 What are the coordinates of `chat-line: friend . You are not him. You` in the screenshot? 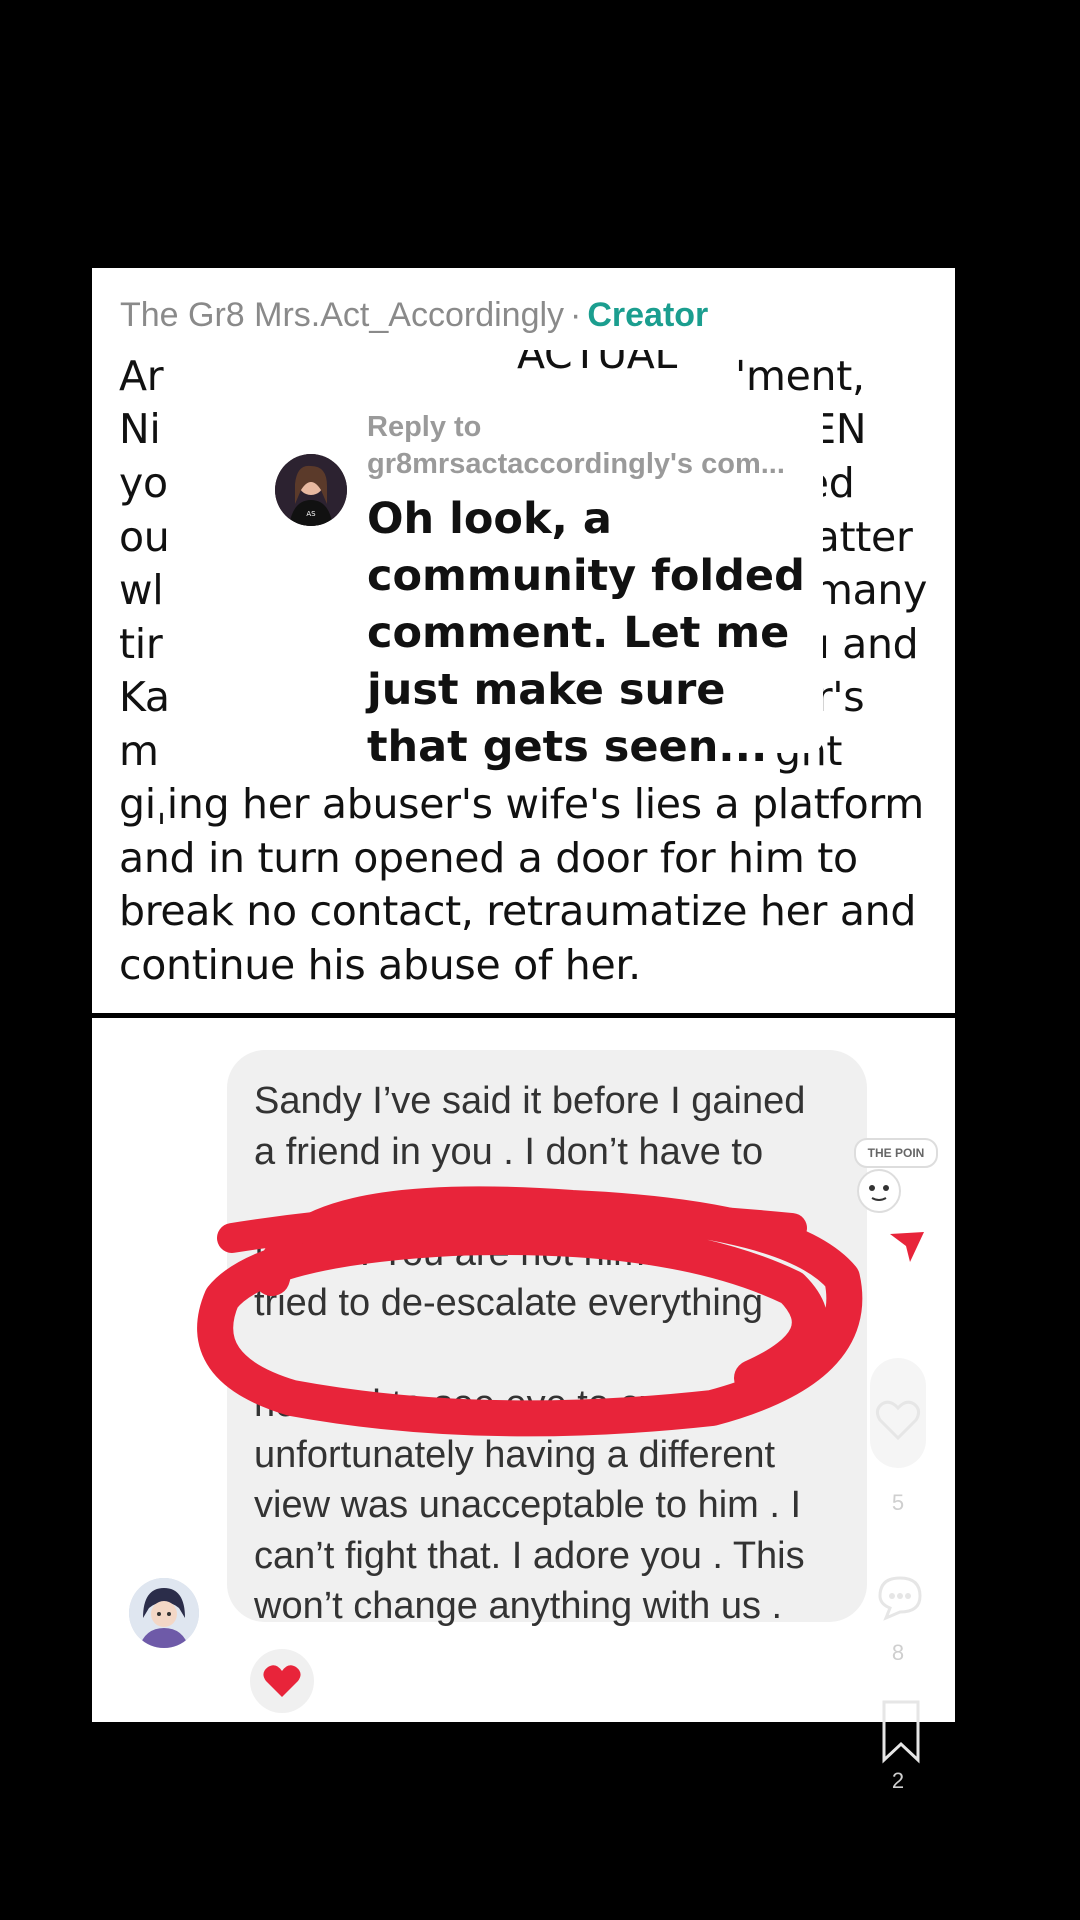 It's located at (492, 1252).